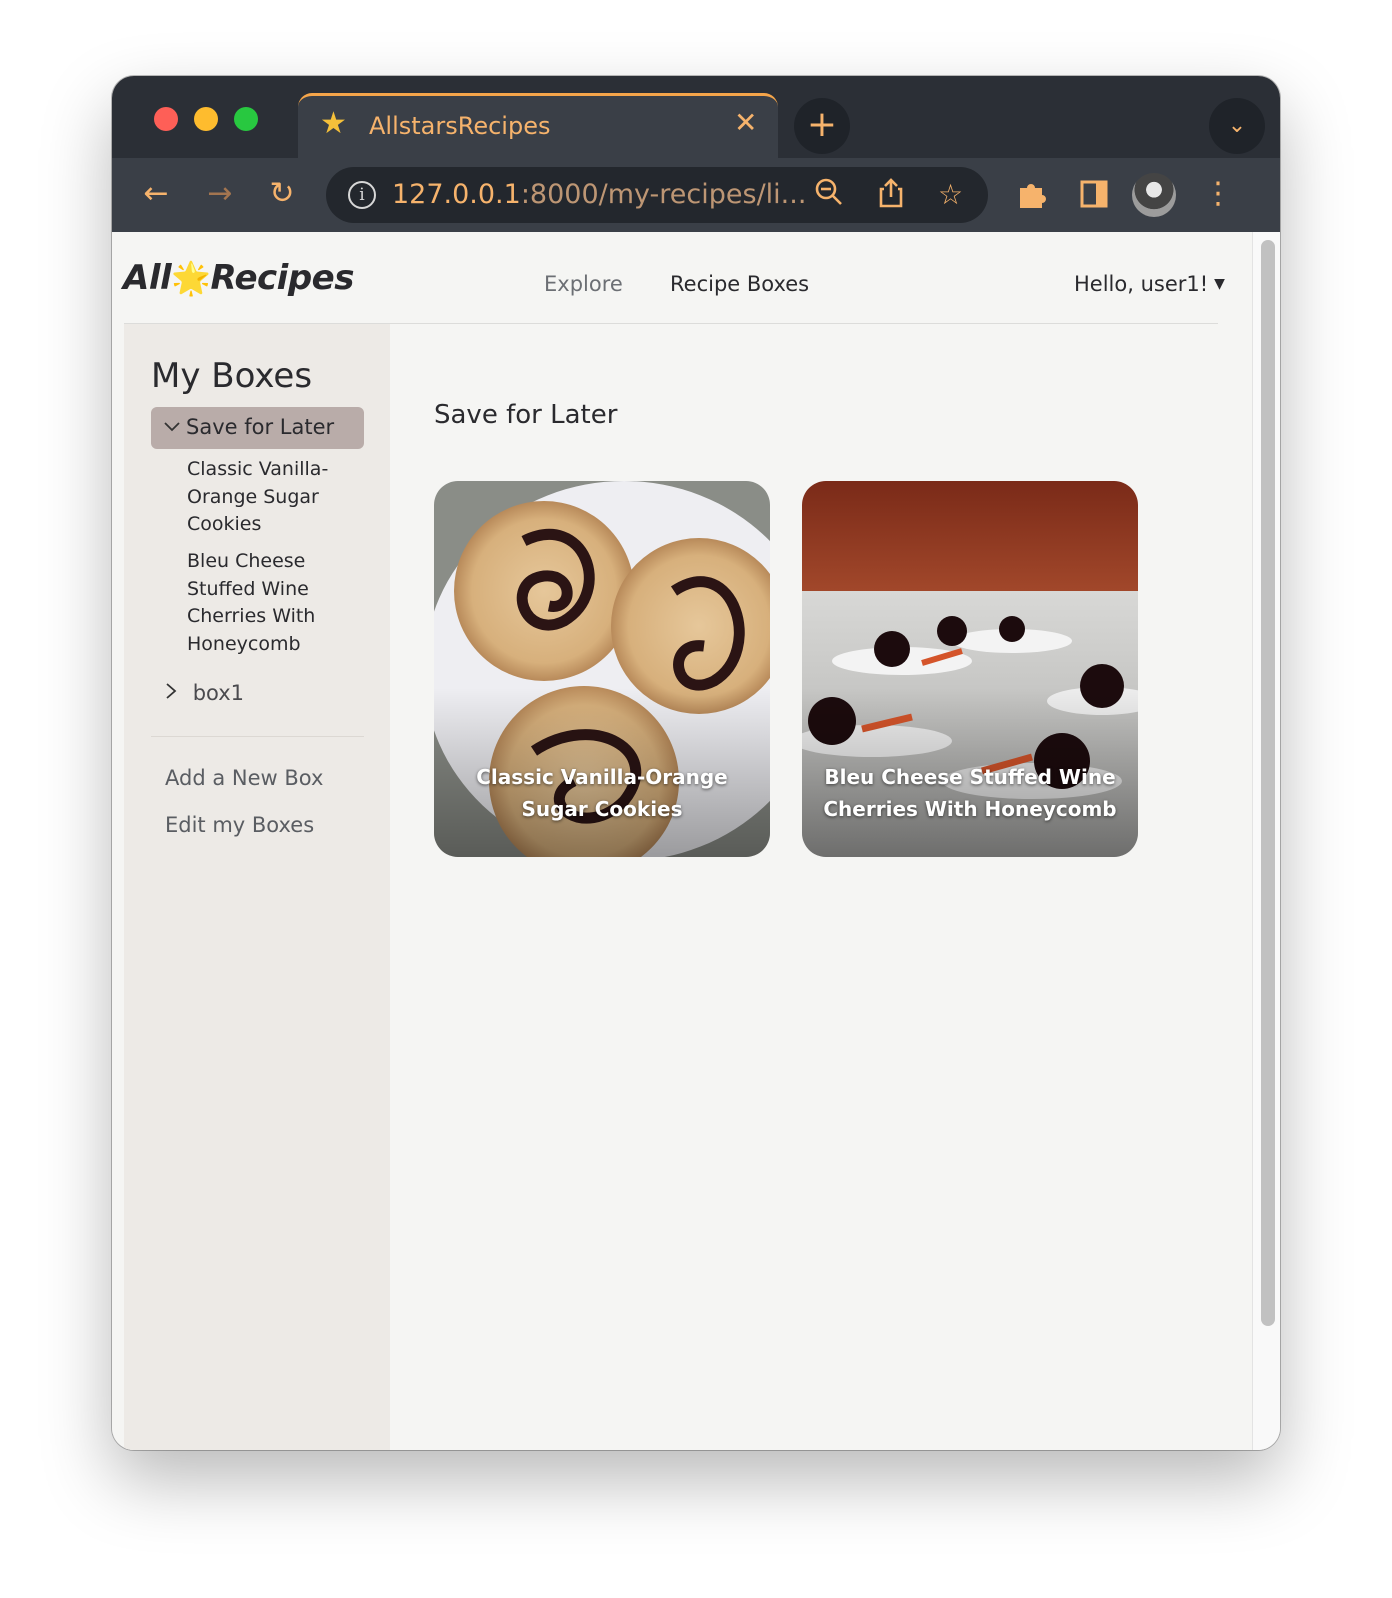 This screenshot has width=1392, height=1598. I want to click on user-greeting: Hello, user1!, so click(1141, 284).